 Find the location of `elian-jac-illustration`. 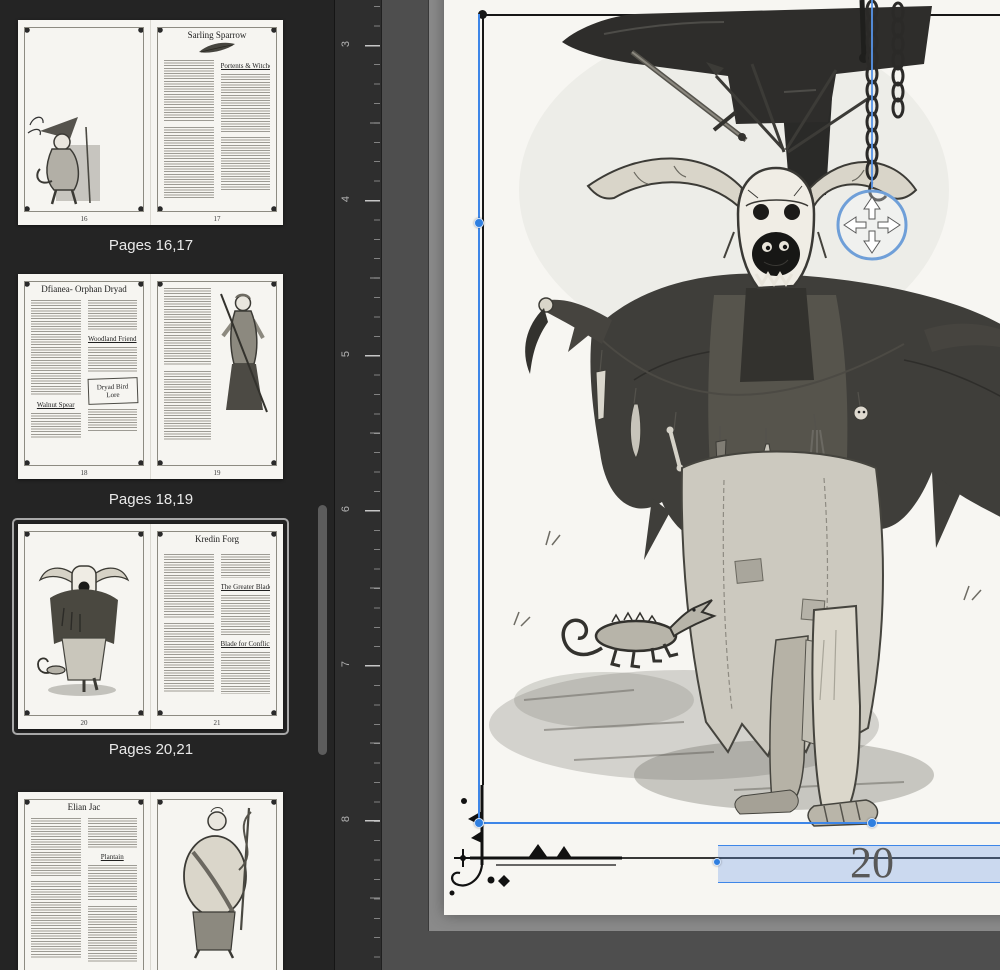

elian-jac-illustration is located at coordinates (217, 883).